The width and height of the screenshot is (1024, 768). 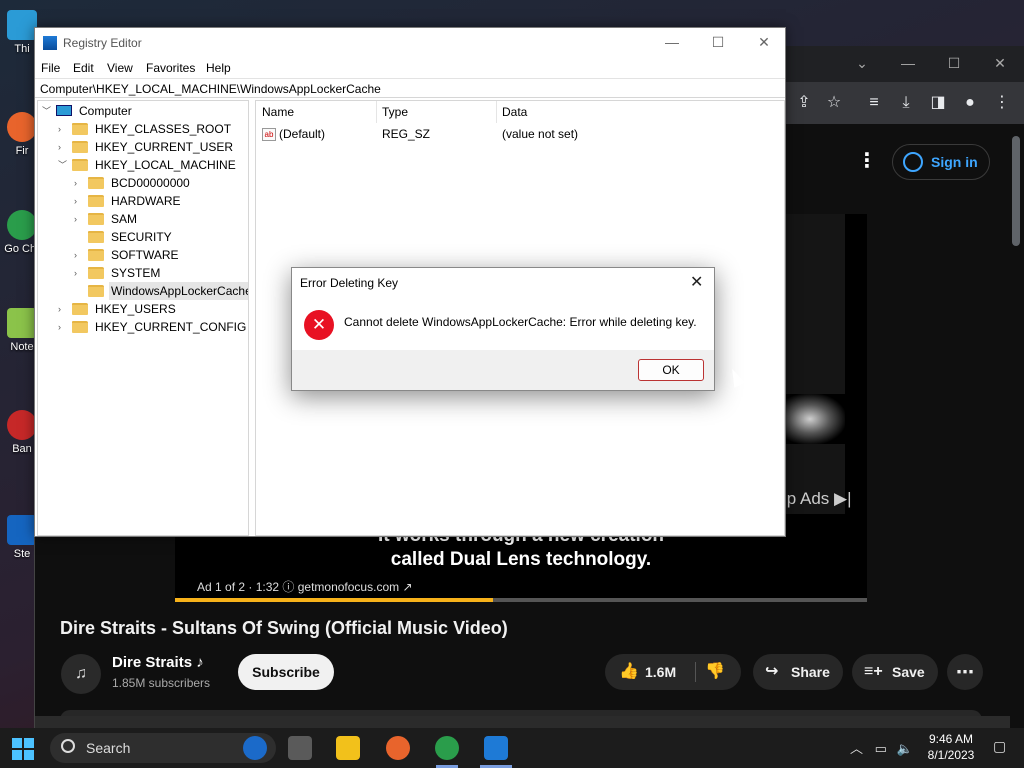 I want to click on regedit-title: Registry Editor, so click(x=102, y=43).